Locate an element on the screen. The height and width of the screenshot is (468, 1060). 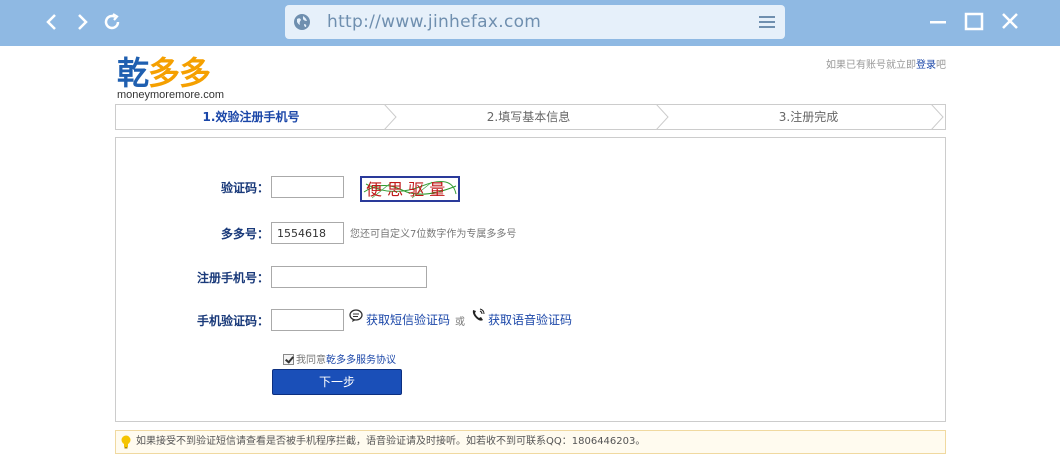
captcha-image: 便 思 驱 量 is located at coordinates (410, 189).